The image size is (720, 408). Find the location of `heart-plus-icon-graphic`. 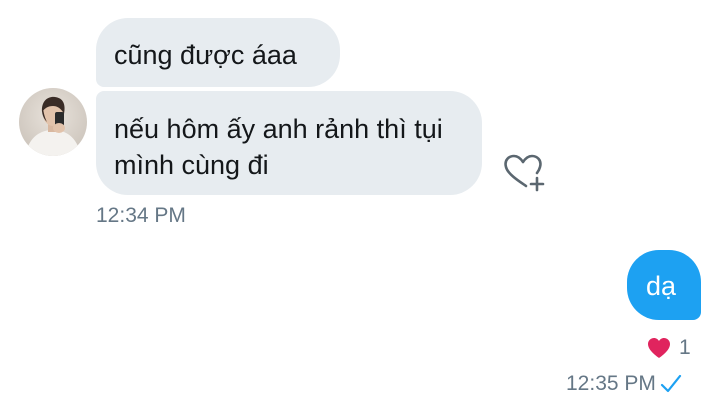

heart-plus-icon-graphic is located at coordinates (524, 173).